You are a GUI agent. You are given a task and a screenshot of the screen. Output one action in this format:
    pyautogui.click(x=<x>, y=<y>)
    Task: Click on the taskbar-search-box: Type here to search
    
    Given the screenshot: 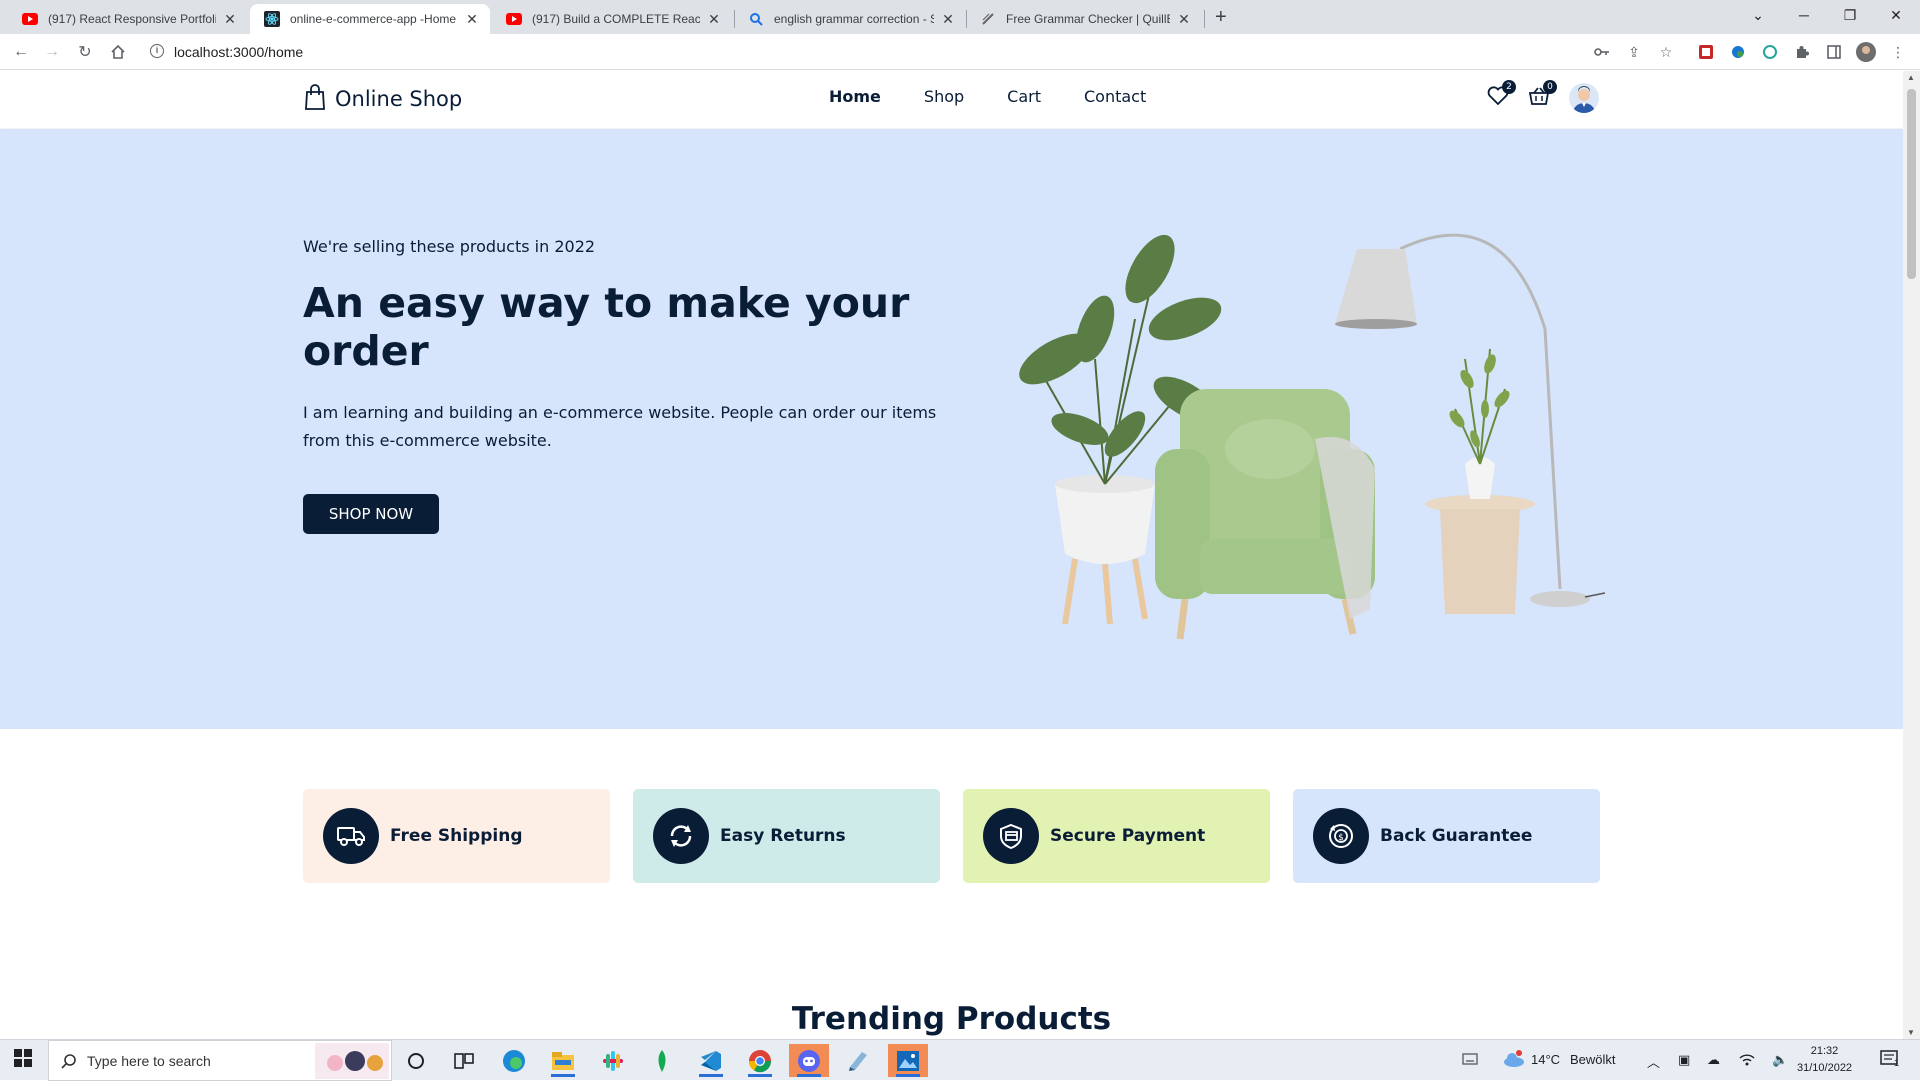 What is the action you would take?
    pyautogui.click(x=220, y=1060)
    